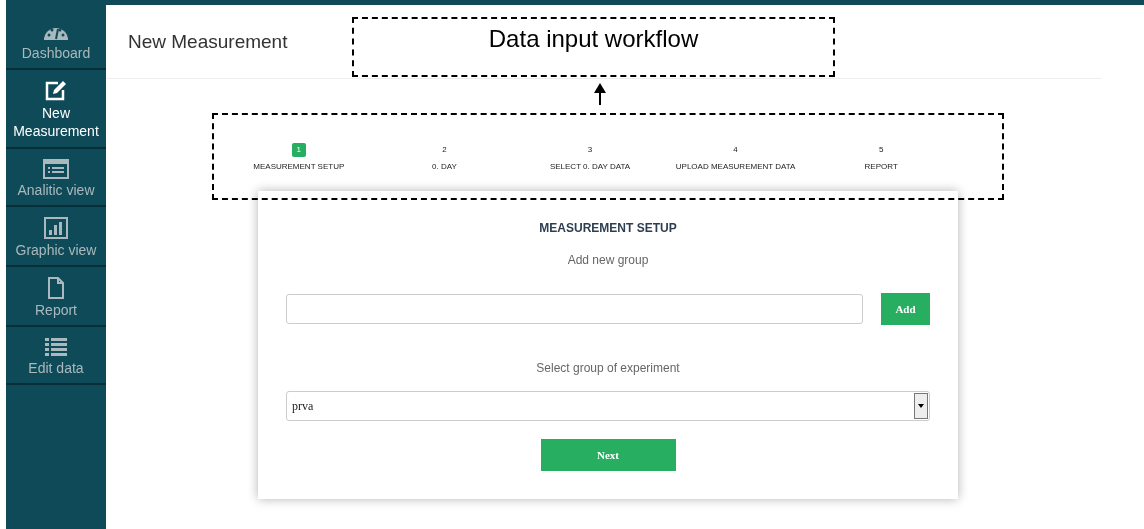 The image size is (1144, 529). Describe the element at coordinates (921, 406) in the screenshot. I see `dropdown-icon` at that location.